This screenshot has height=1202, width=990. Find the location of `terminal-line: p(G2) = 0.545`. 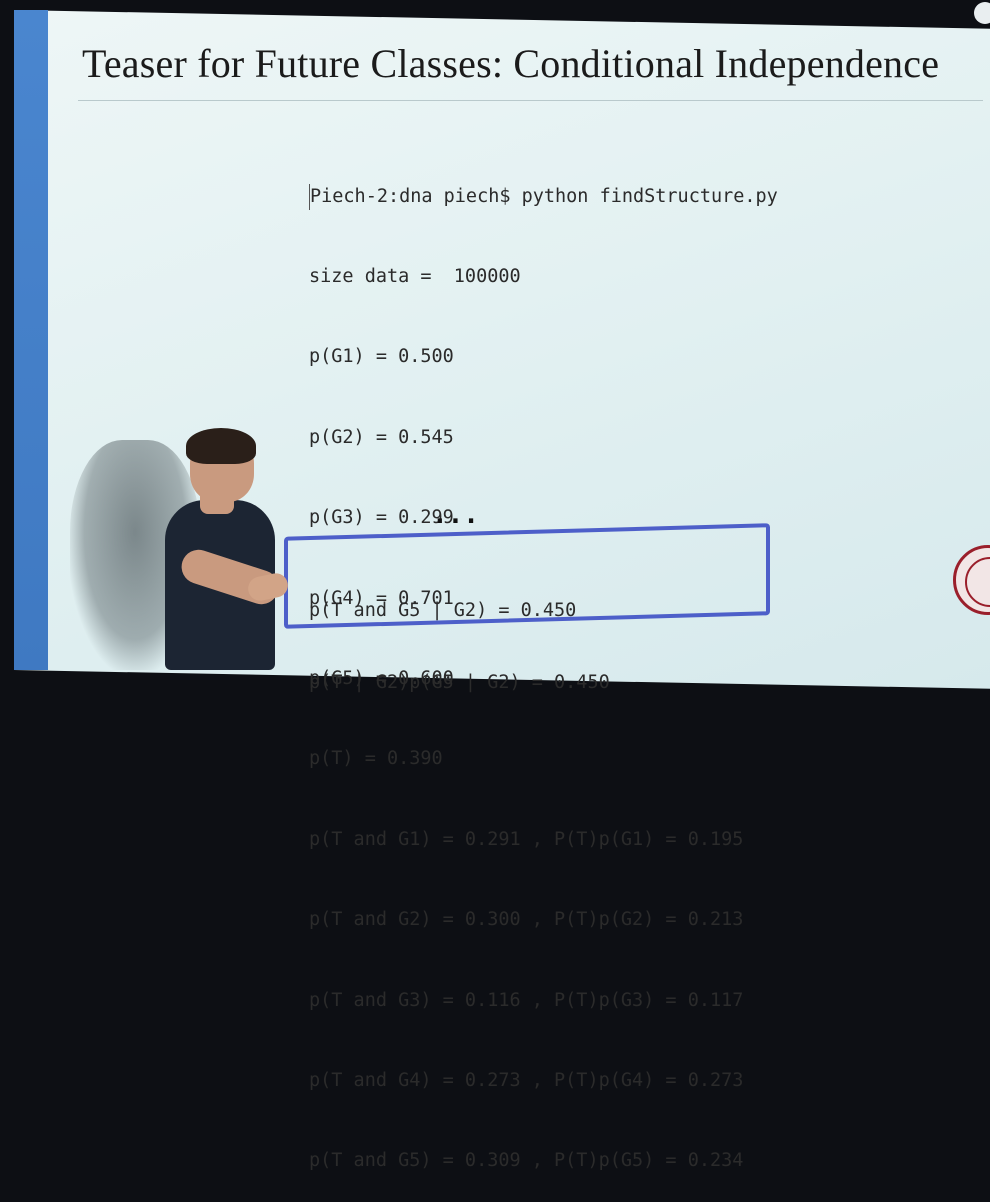

terminal-line: p(G2) = 0.545 is located at coordinates (381, 437).